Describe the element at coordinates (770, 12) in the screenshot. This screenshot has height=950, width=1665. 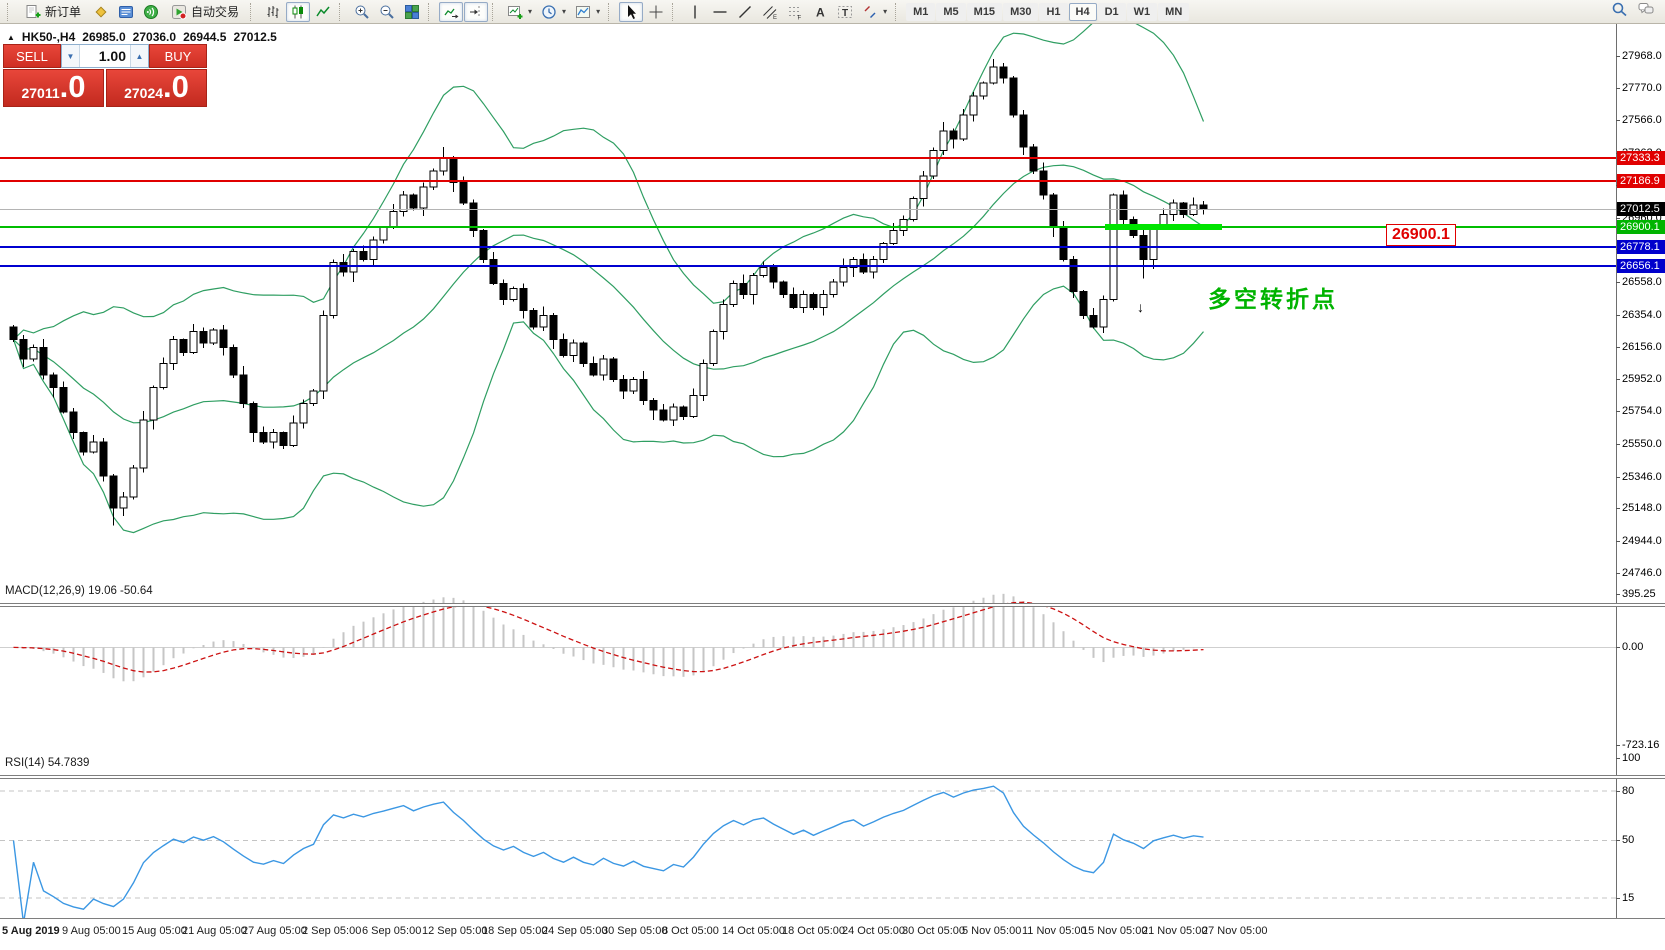
I see `channel-tool: E` at that location.